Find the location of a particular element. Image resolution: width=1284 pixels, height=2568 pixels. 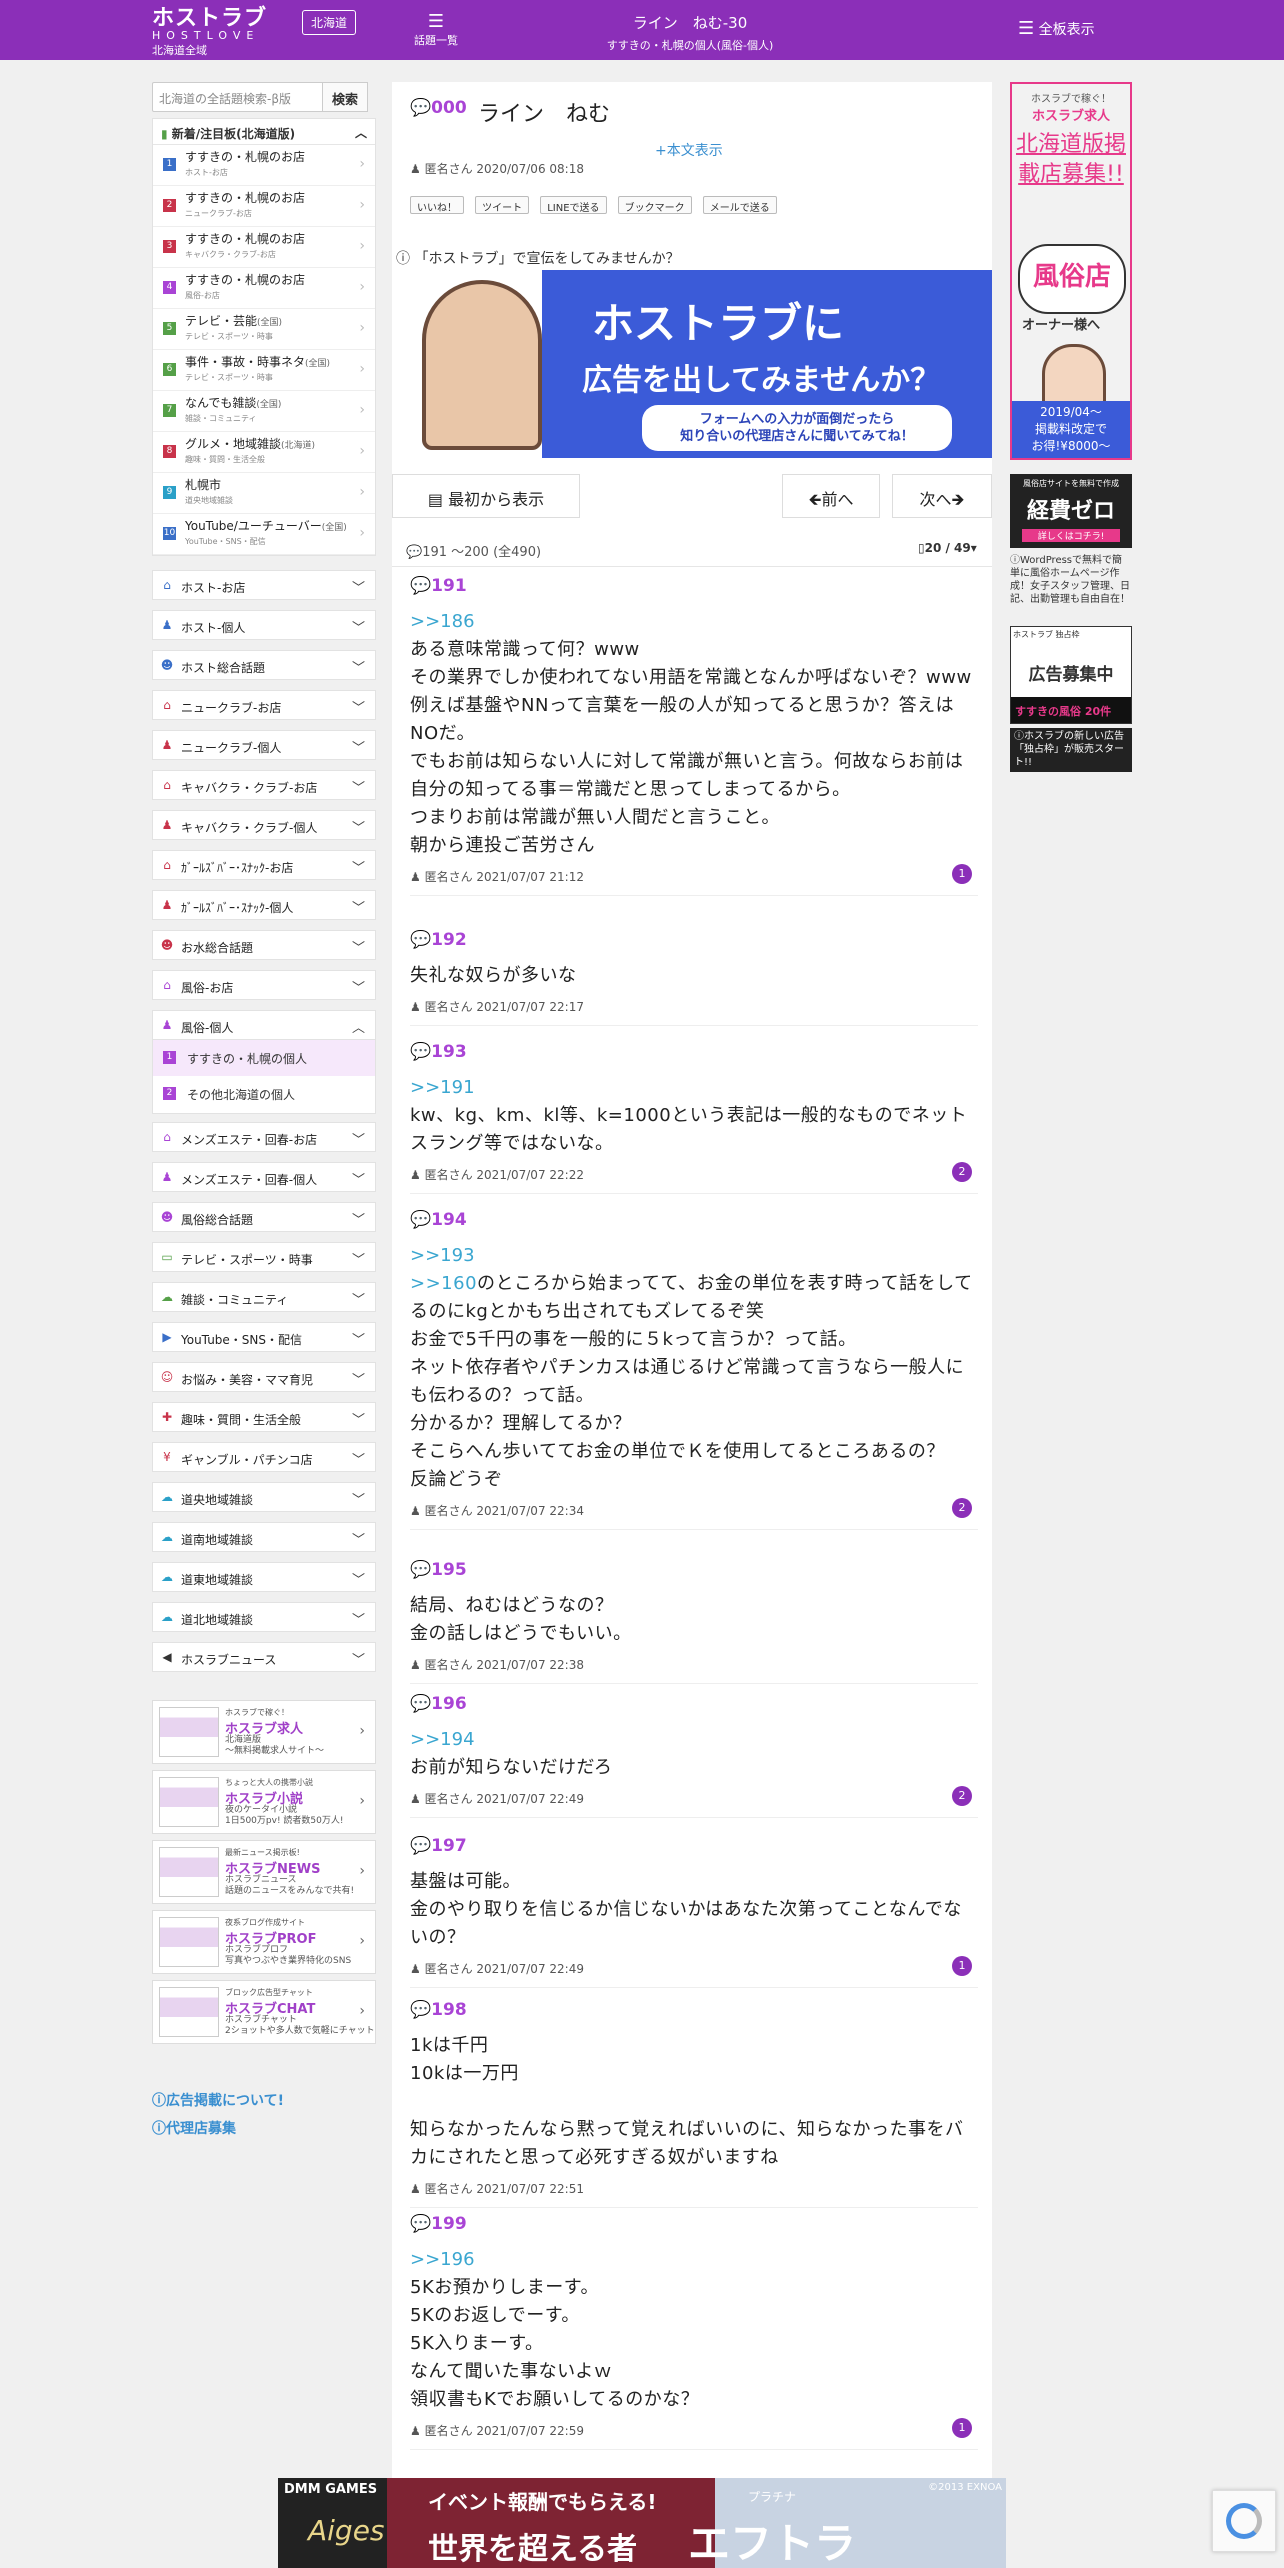

category-19: ☺ お悩み・美容・ママ育児 ﹀ is located at coordinates (264, 1377).